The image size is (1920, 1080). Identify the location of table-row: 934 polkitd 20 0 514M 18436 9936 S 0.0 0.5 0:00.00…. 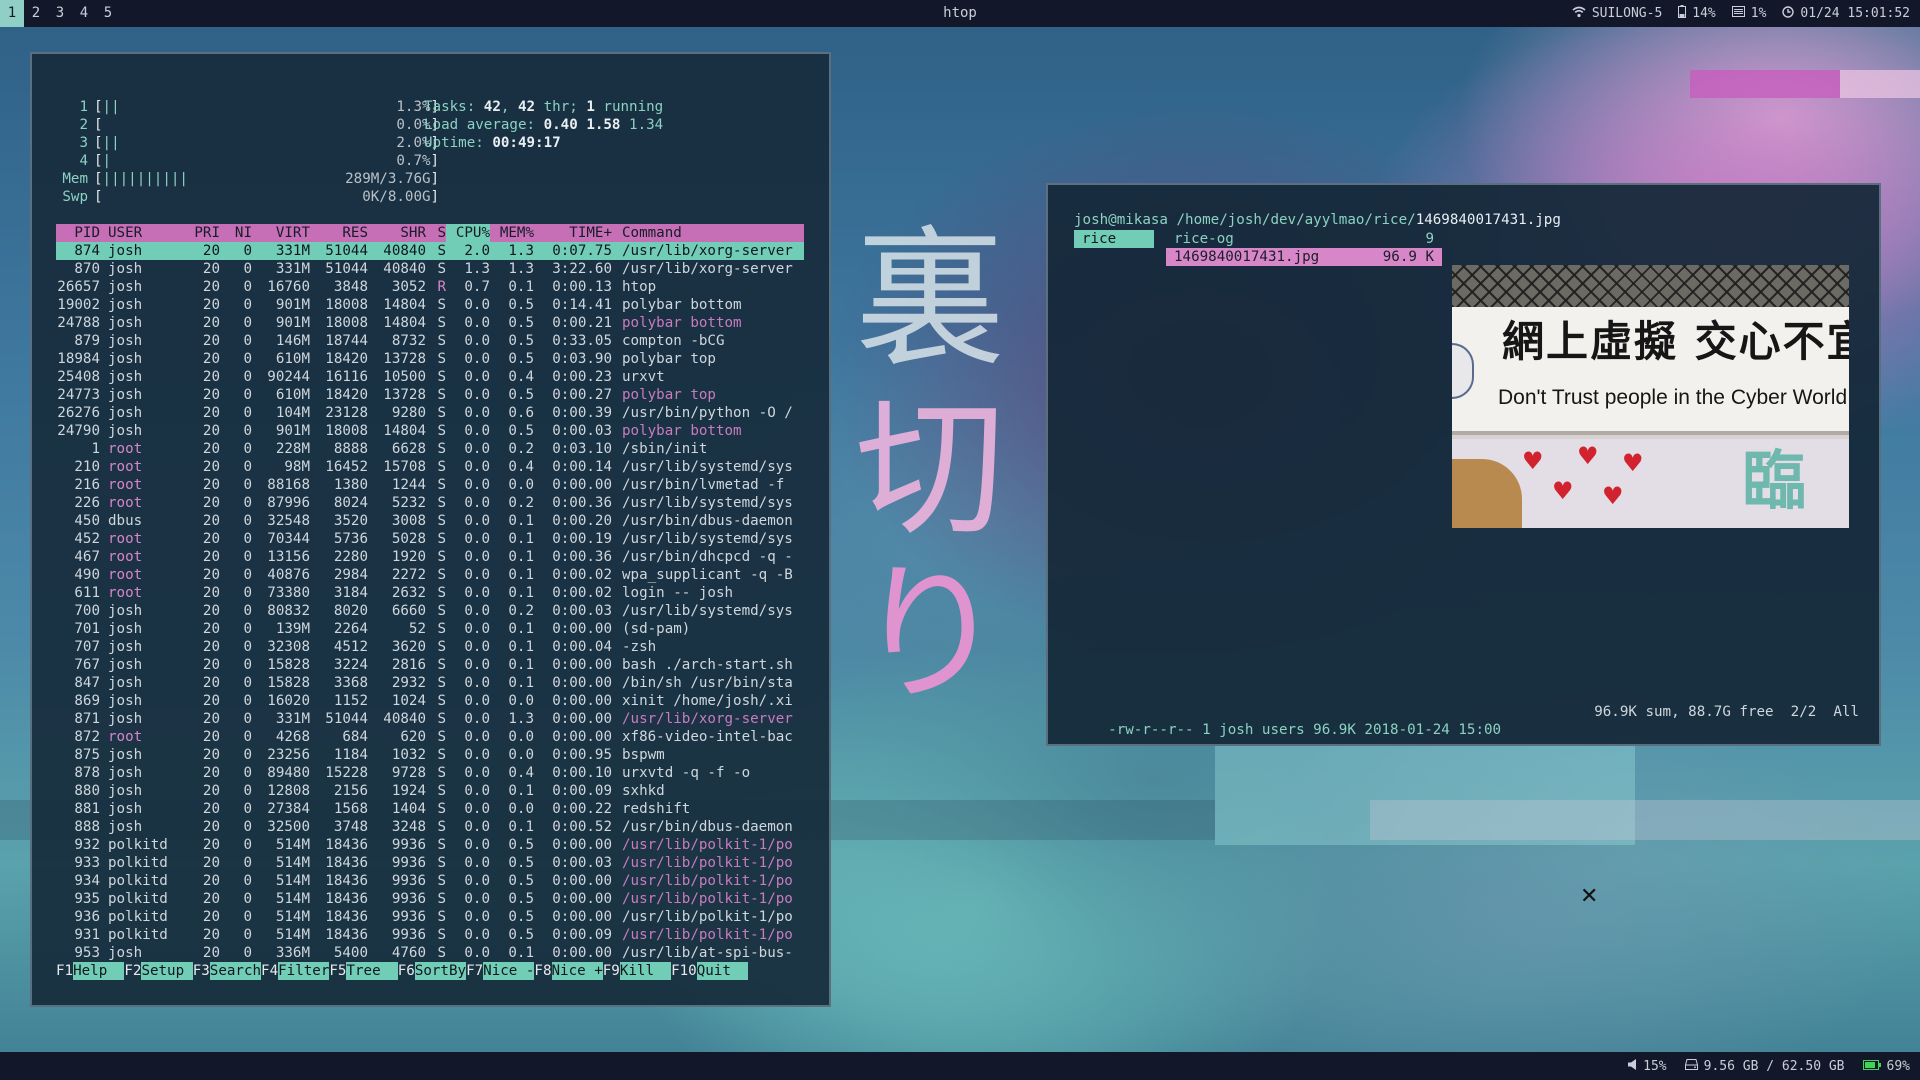
(430, 881).